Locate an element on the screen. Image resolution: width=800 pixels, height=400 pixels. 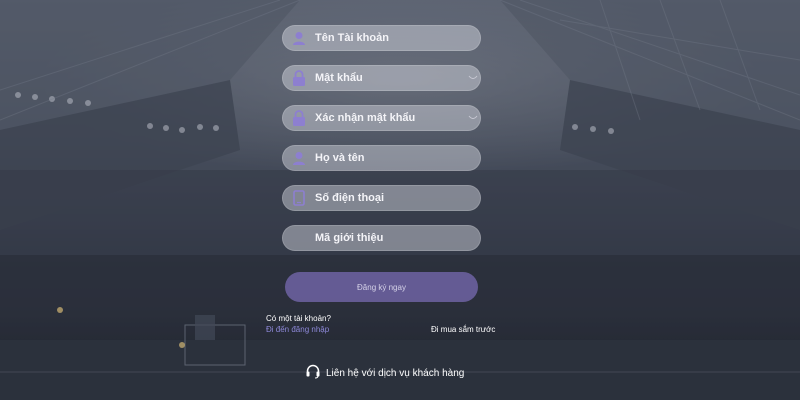
phone-field-wrapper is located at coordinates (381, 198).